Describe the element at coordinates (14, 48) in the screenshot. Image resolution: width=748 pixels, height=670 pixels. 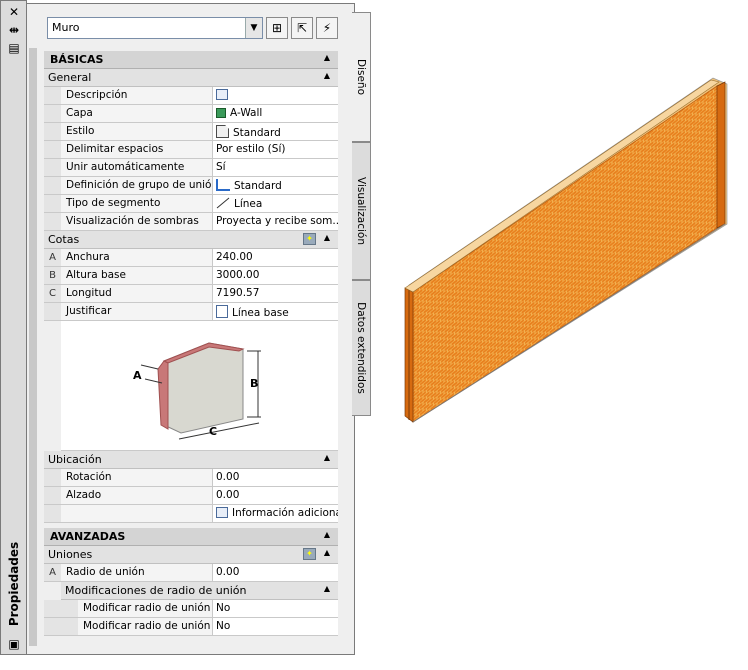
I see `properties-menu-icon: ▤` at that location.